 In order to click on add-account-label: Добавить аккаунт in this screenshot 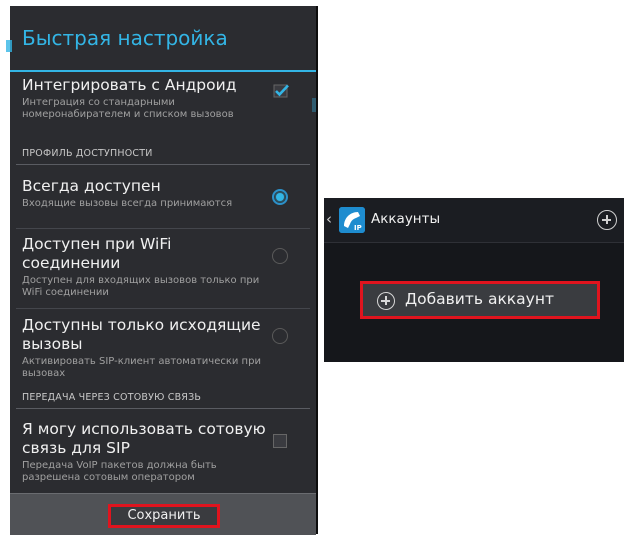, I will do `click(480, 299)`.